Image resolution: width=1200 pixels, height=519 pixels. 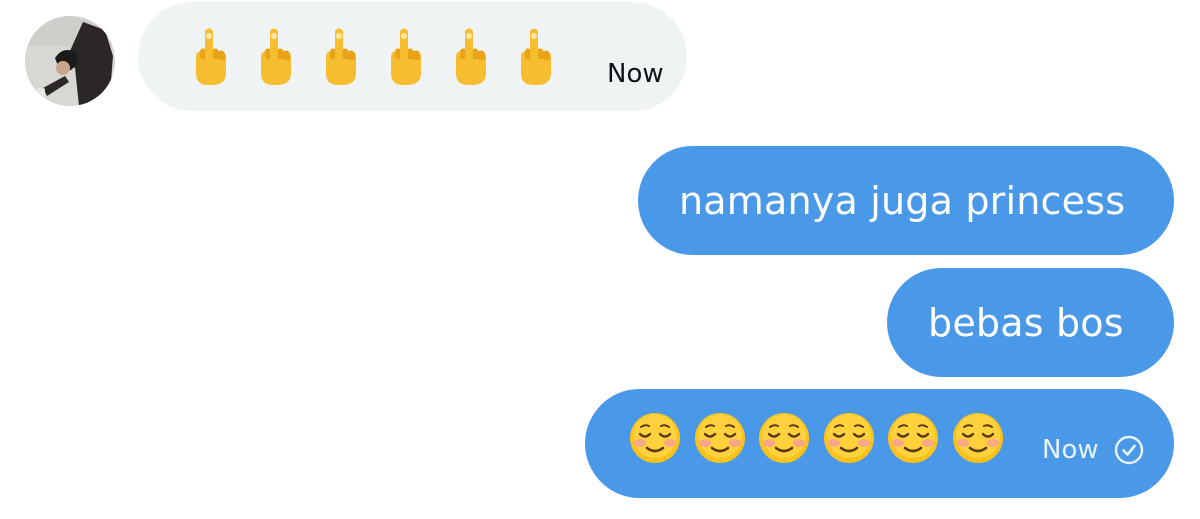 What do you see at coordinates (70, 61) in the screenshot?
I see `avatar` at bounding box center [70, 61].